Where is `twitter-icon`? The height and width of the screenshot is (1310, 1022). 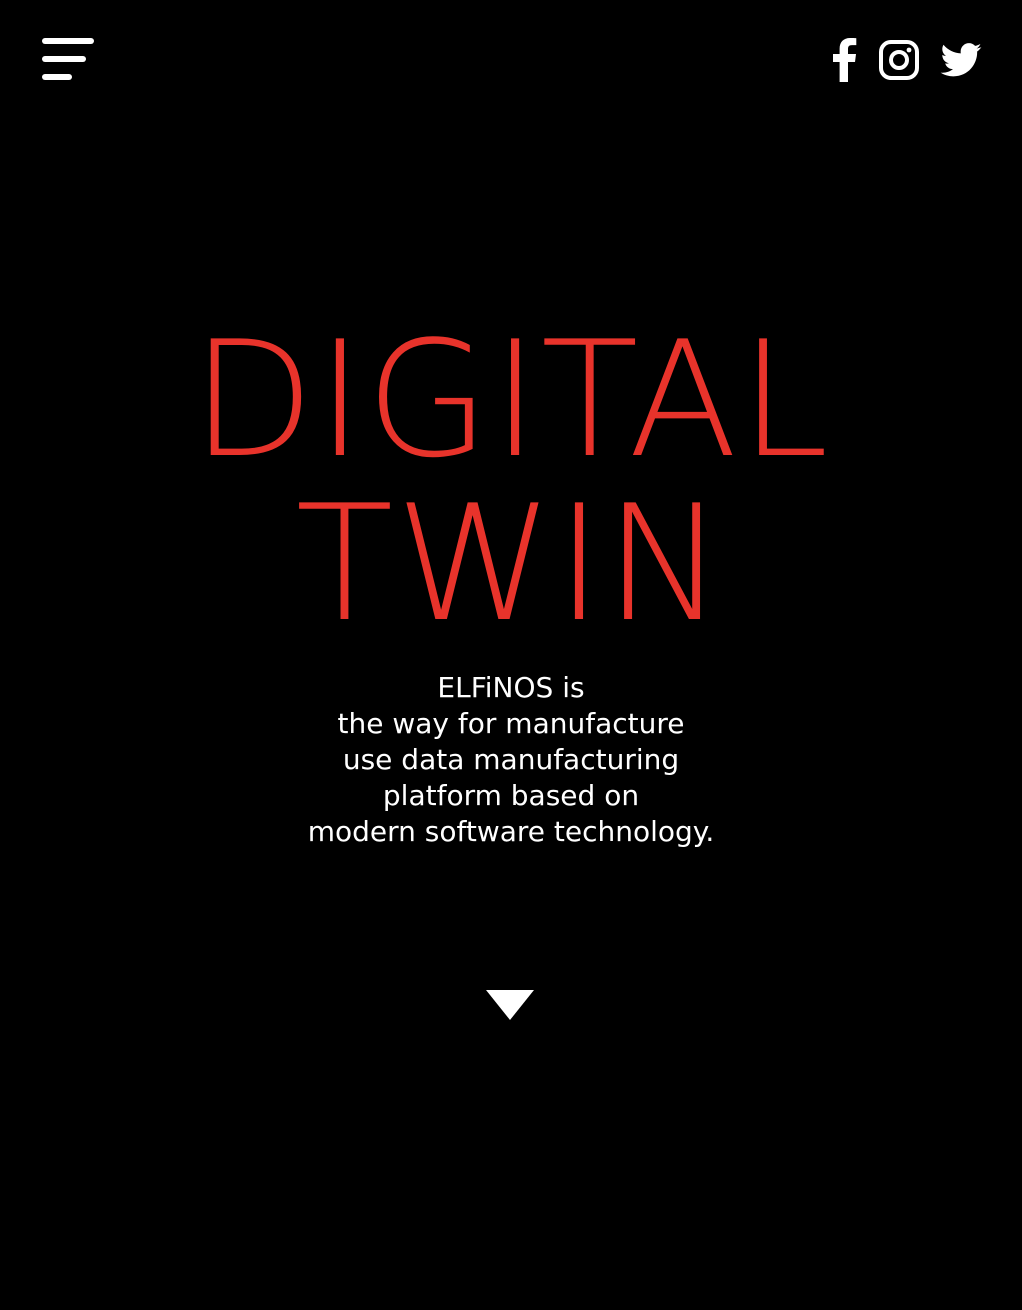
twitter-icon is located at coordinates (961, 60).